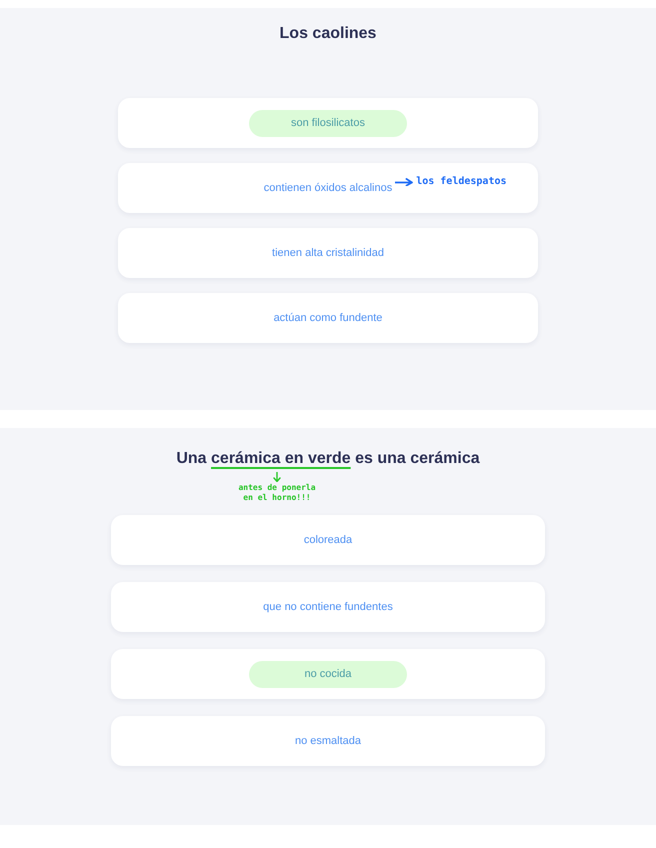 This screenshot has height=848, width=656. I want to click on answer-option: contienen óxidos alcalinos los feldespatos, so click(328, 188).